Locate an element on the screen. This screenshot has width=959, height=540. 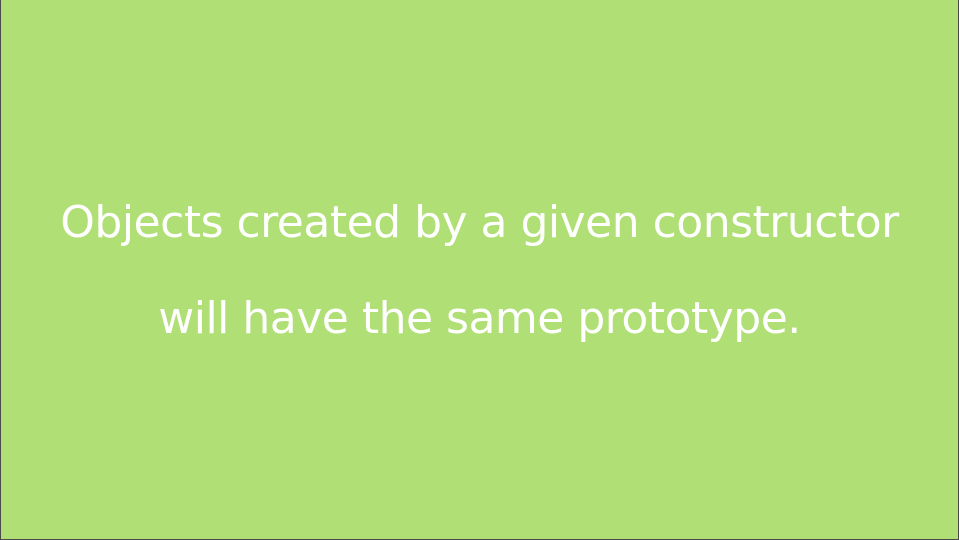
slide-text-line-1: Objects created by a given constructor is located at coordinates (479, 222).